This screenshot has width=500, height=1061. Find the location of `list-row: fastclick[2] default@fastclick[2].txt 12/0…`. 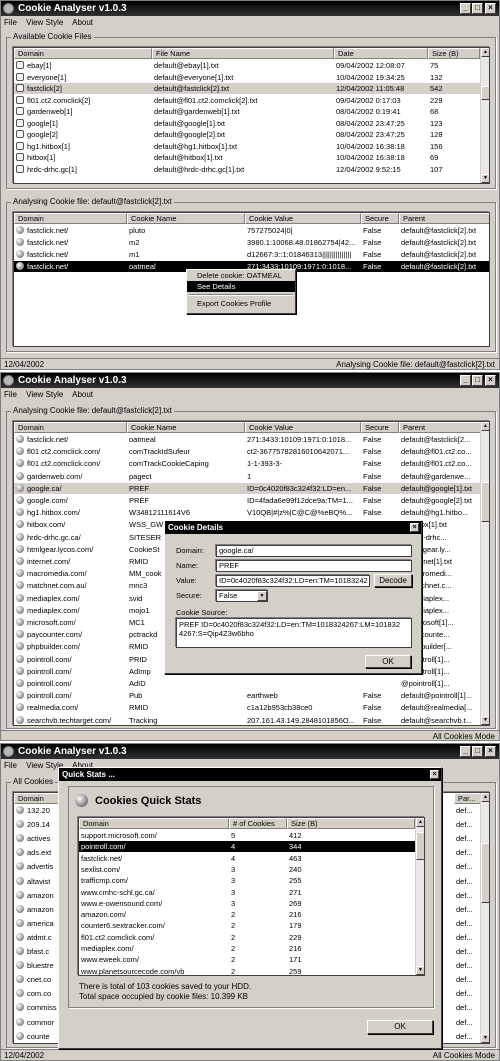

list-row: fastclick[2] default@fastclick[2].txt 12/0… is located at coordinates (248, 88).